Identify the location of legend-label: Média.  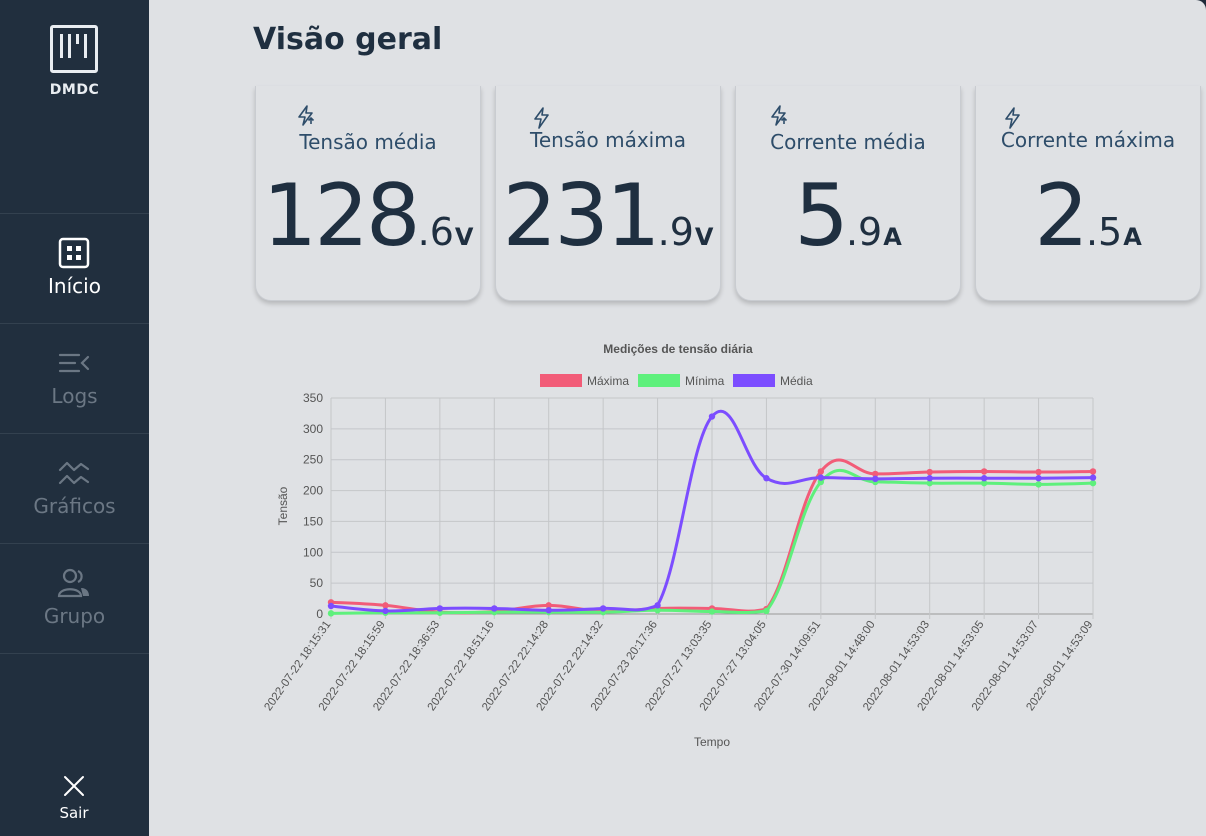
(796, 381).